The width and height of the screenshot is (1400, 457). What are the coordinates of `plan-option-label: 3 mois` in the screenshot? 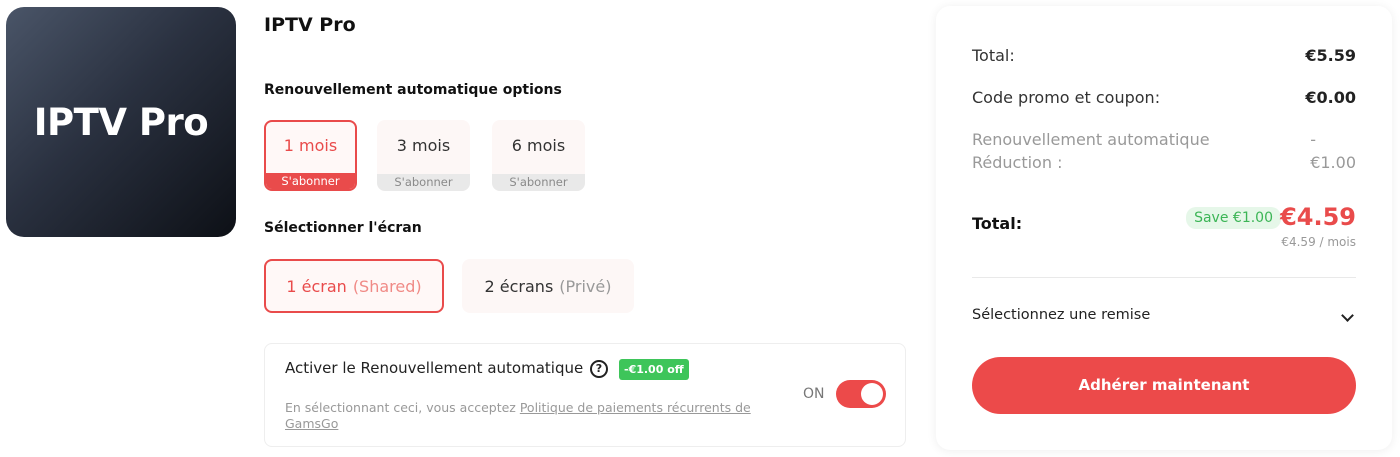 It's located at (423, 145).